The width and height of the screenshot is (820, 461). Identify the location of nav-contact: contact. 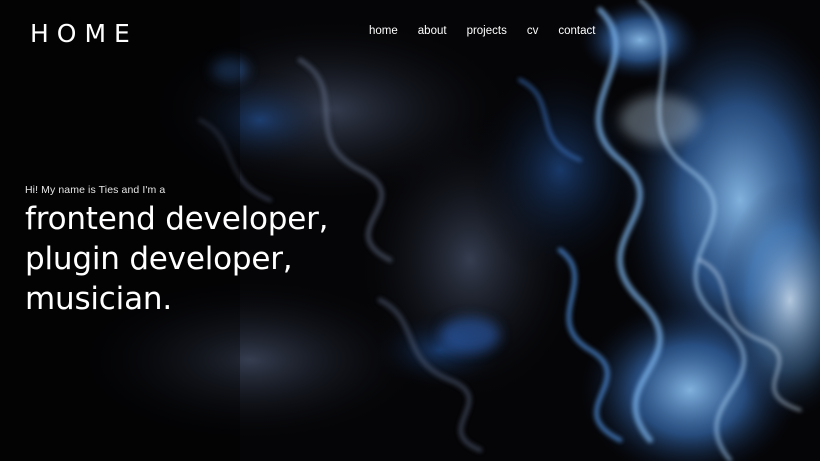
(576, 31).